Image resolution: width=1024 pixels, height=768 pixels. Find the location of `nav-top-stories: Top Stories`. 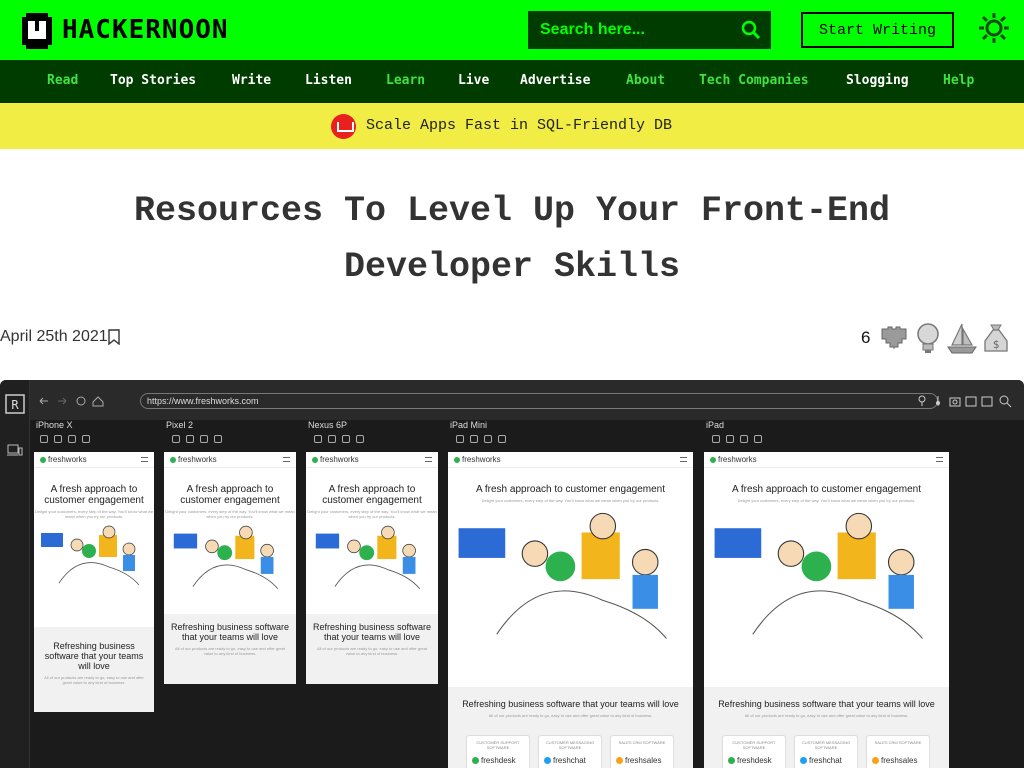

nav-top-stories: Top Stories is located at coordinates (153, 80).